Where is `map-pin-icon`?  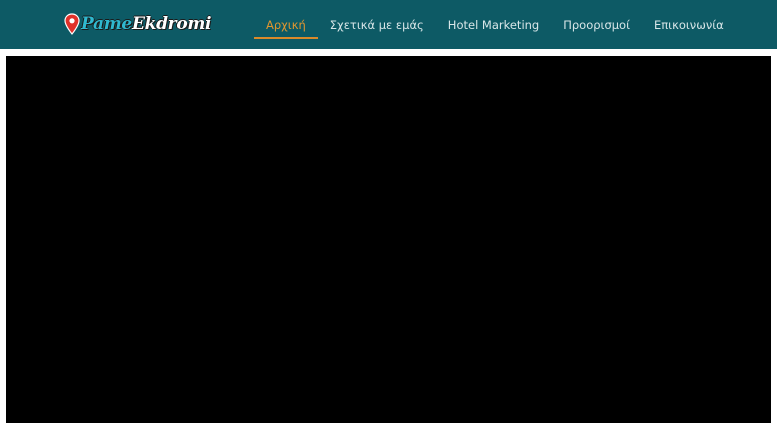 map-pin-icon is located at coordinates (72, 24).